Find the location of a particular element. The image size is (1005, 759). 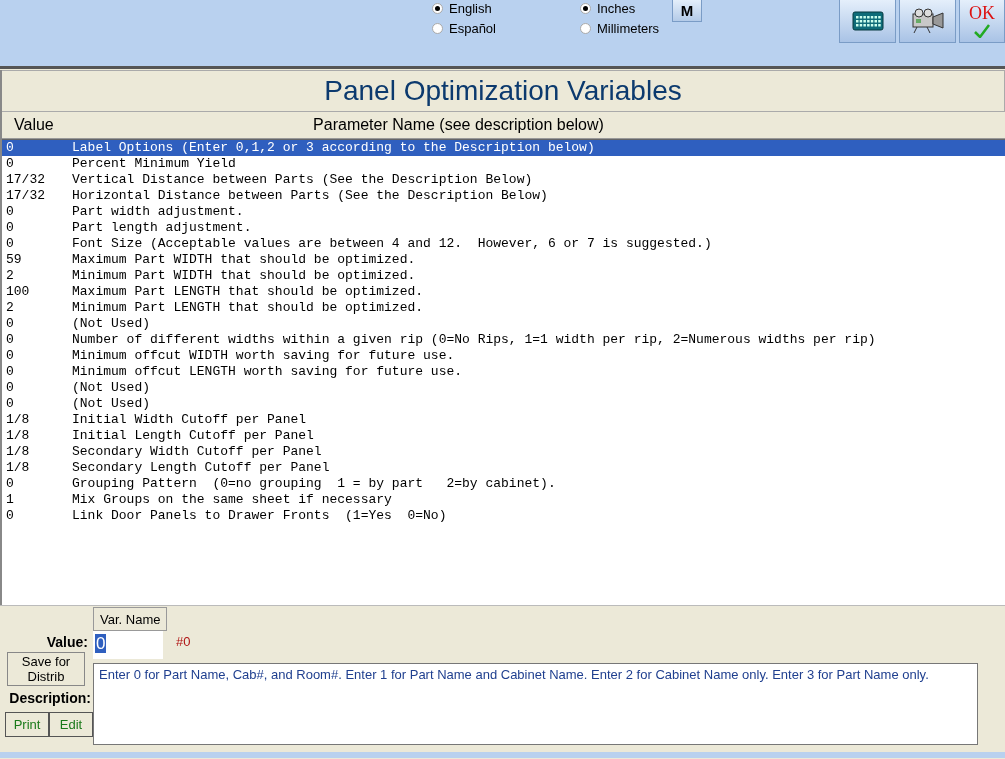

parameter-row: 0 Label Options (Enter 0,1,2 or 3 according to the Description below) is located at coordinates (503, 148).